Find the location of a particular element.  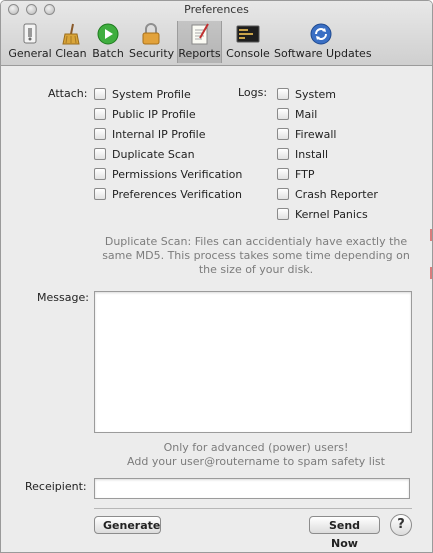

attach-permissions-verification-label: Permissions Verification is located at coordinates (177, 174).